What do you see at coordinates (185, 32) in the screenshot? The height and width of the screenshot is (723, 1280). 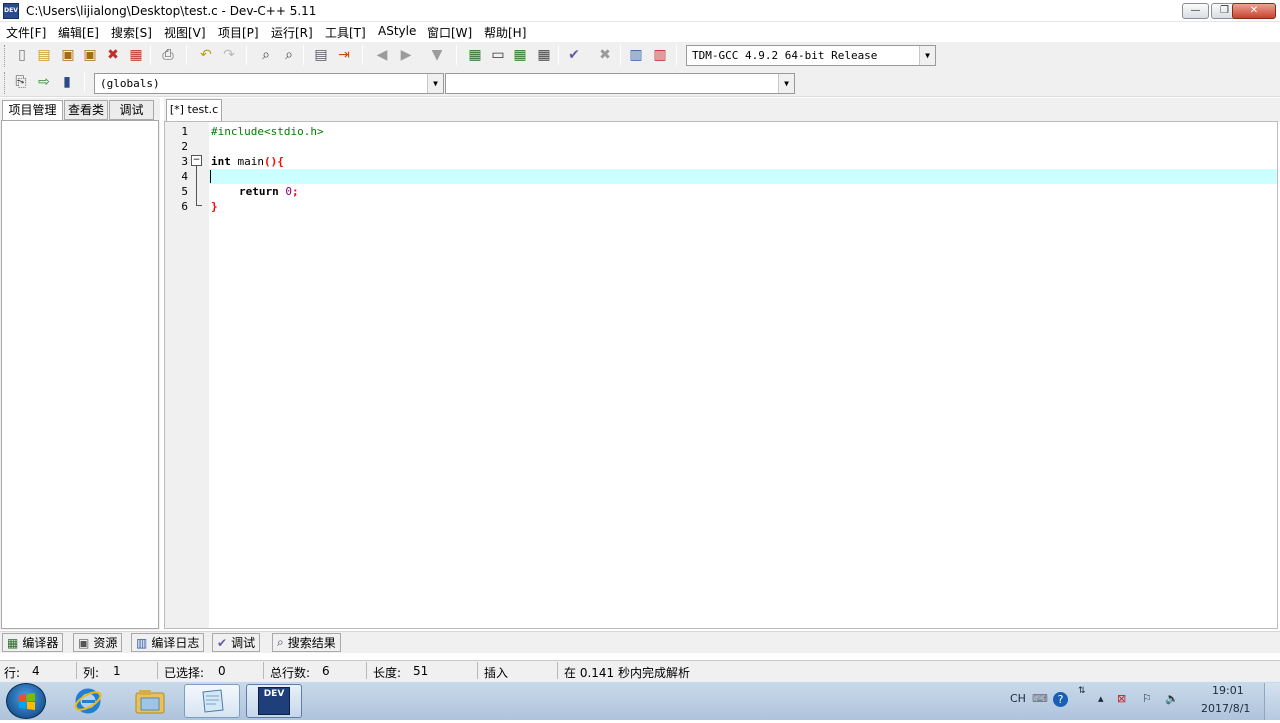 I see `menu-view: 视图[V]` at bounding box center [185, 32].